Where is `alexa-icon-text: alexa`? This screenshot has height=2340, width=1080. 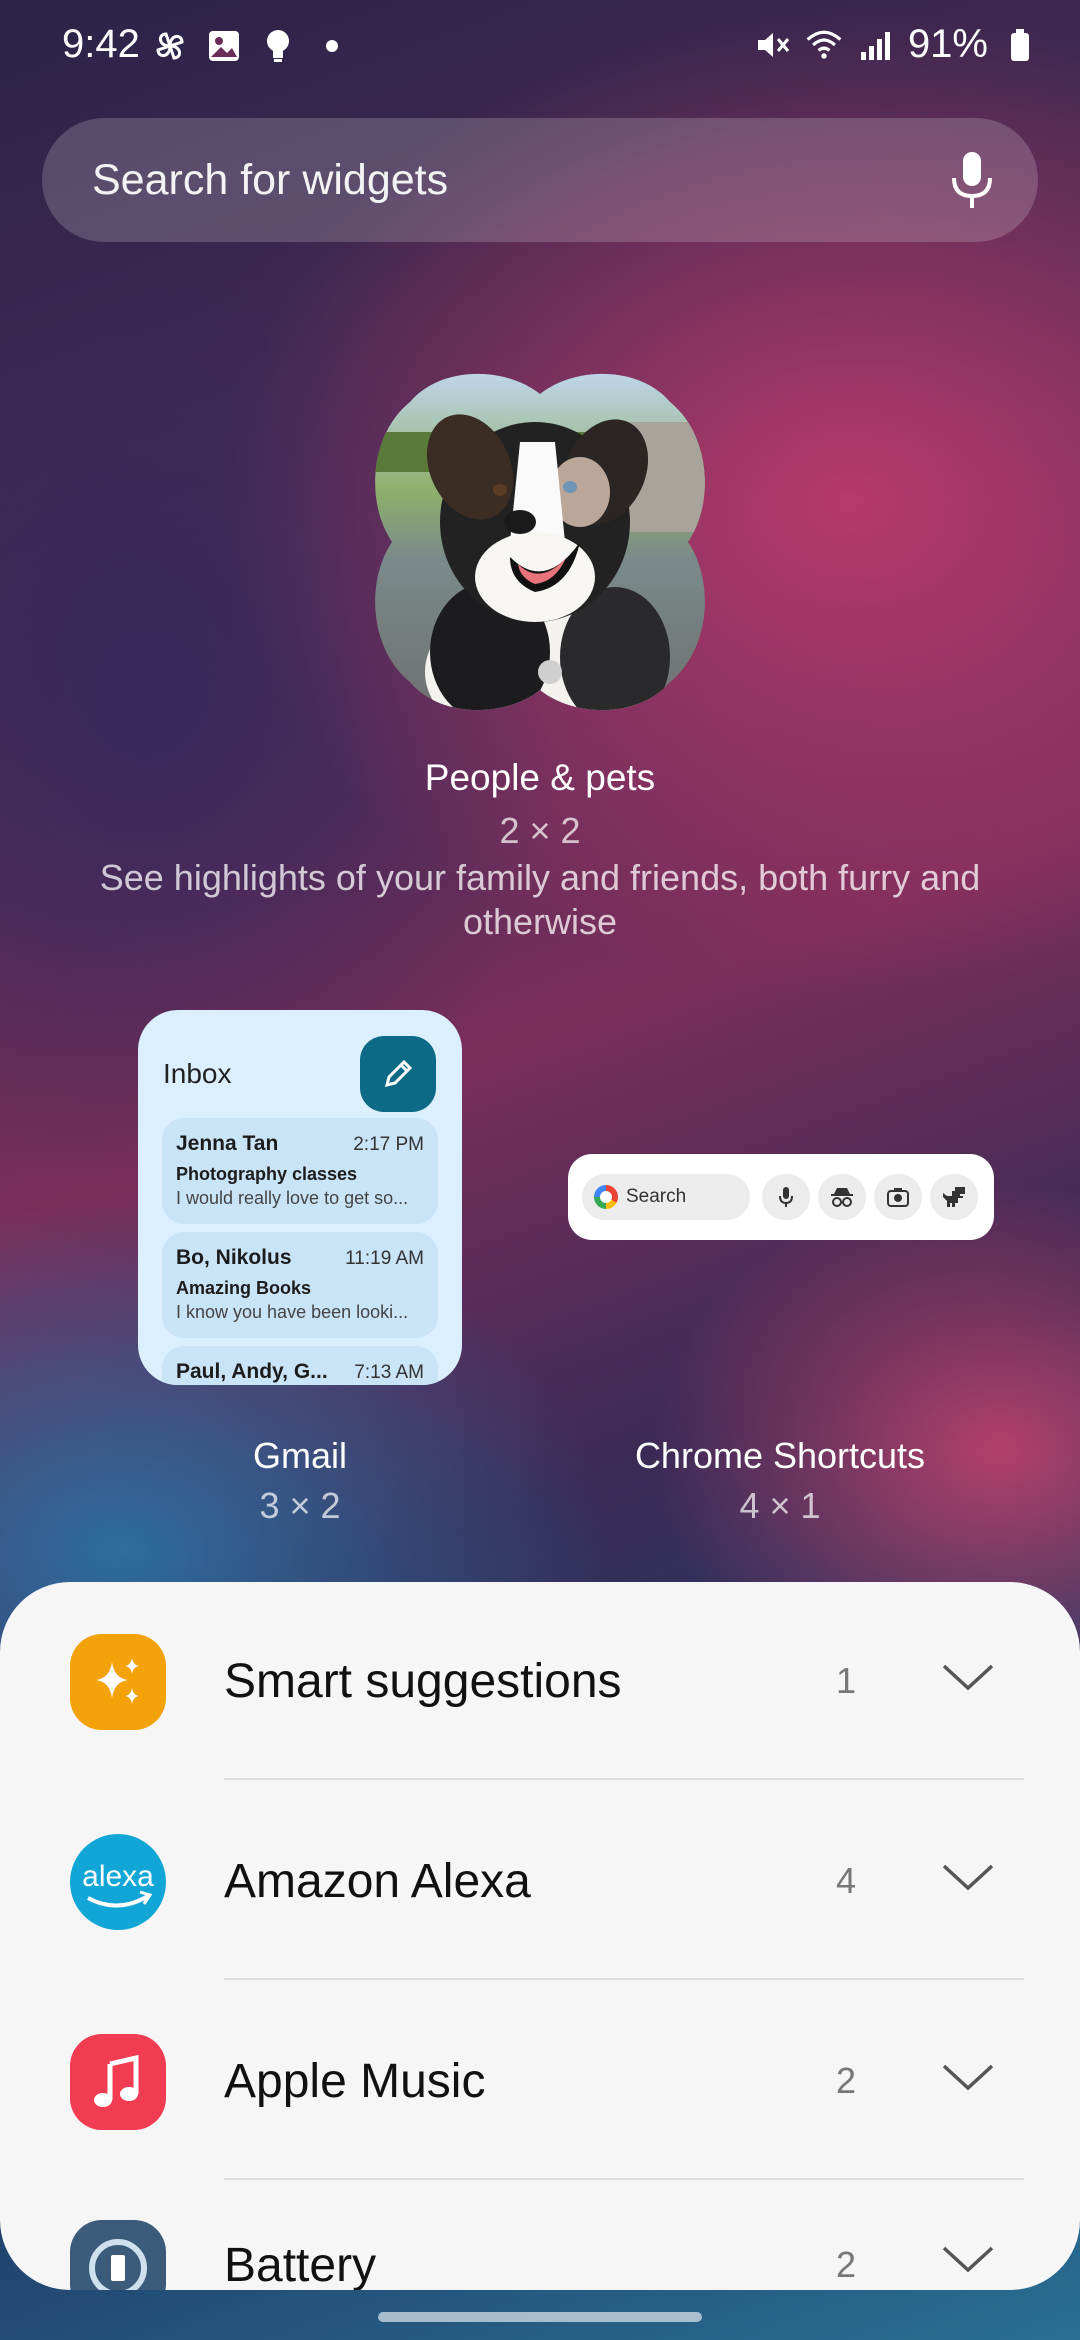
alexa-icon-text: alexa is located at coordinates (118, 1876).